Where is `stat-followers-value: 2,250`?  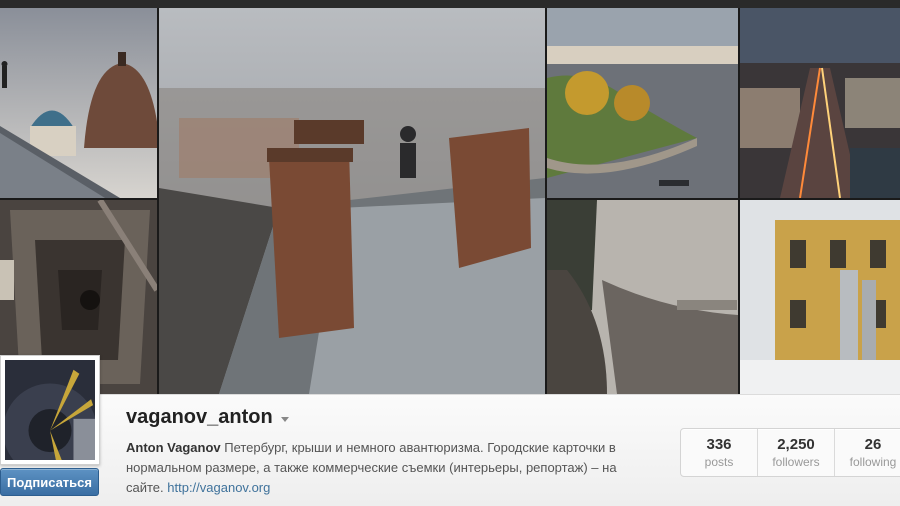 stat-followers-value: 2,250 is located at coordinates (796, 444).